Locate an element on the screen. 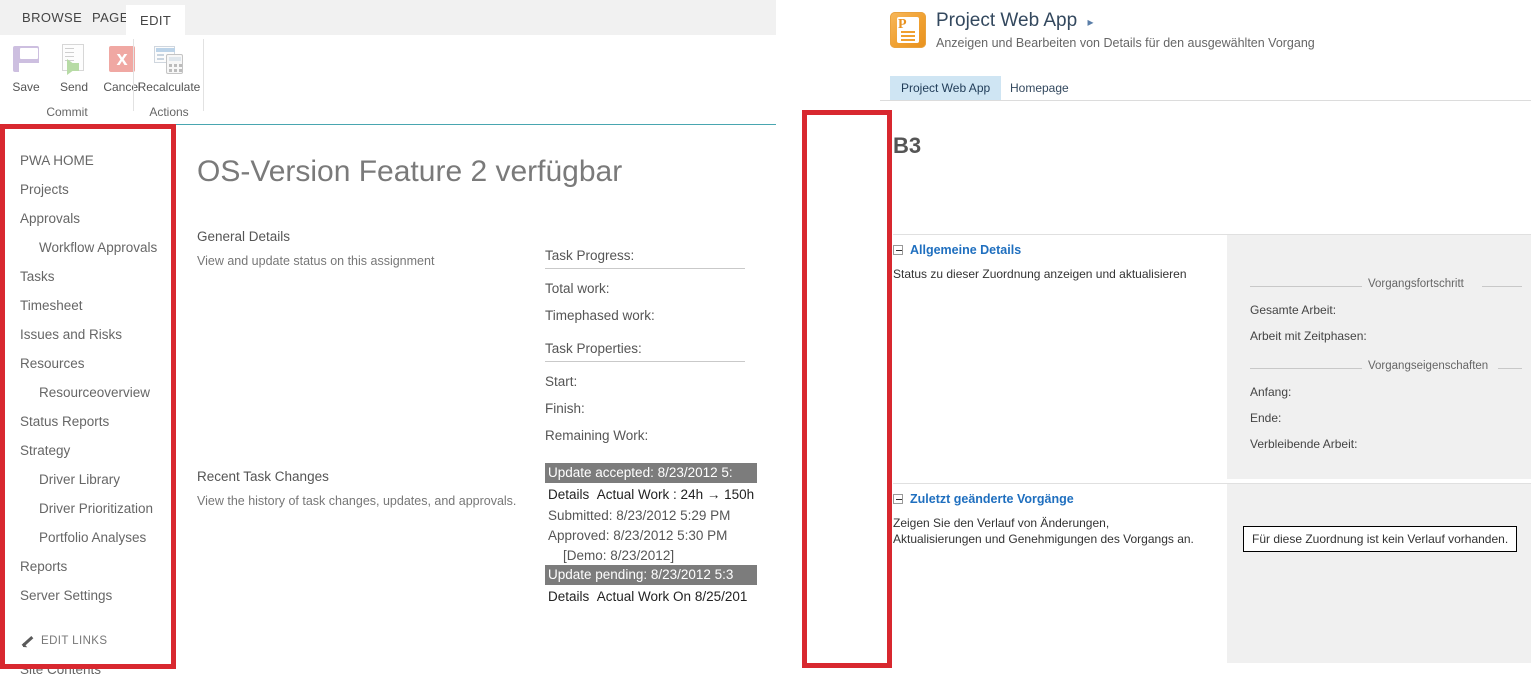  panel-zuletzt-title: Zuletzt geänderte Vorgänge is located at coordinates (1060, 495).